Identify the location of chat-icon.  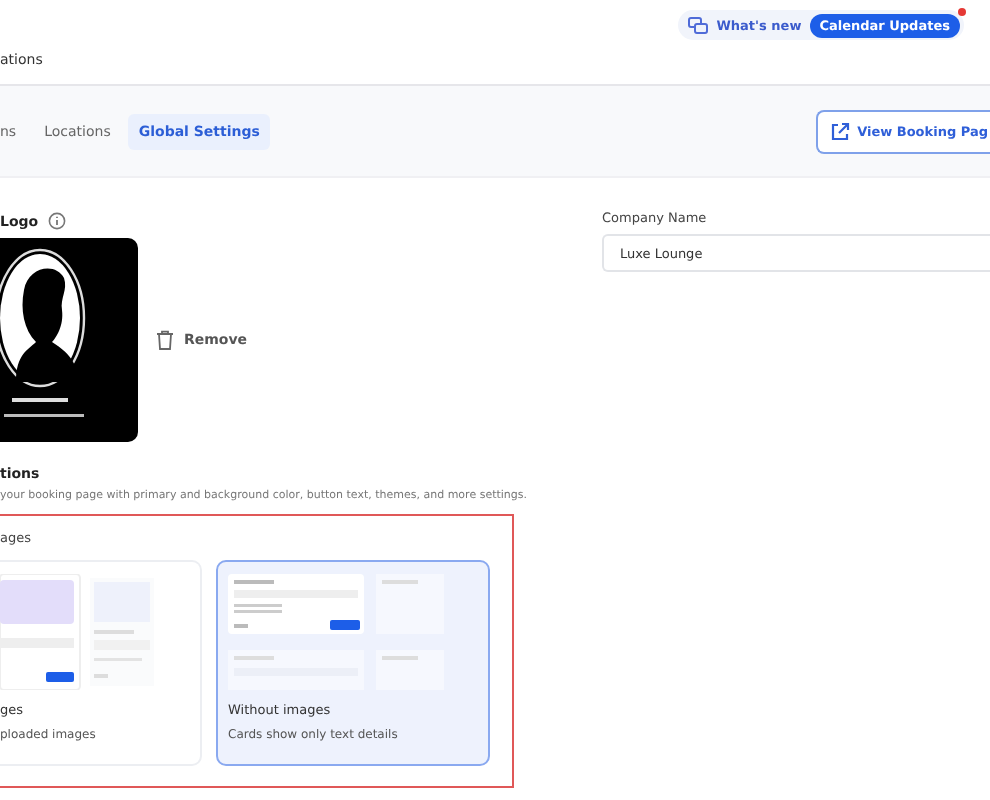
(698, 25).